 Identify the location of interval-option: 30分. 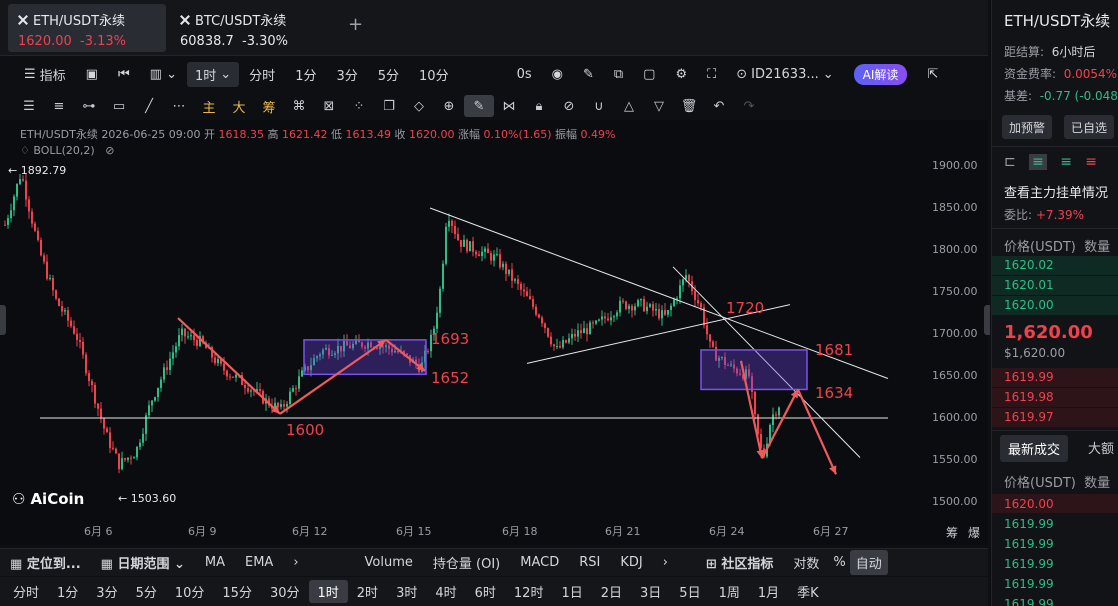
(285, 591).